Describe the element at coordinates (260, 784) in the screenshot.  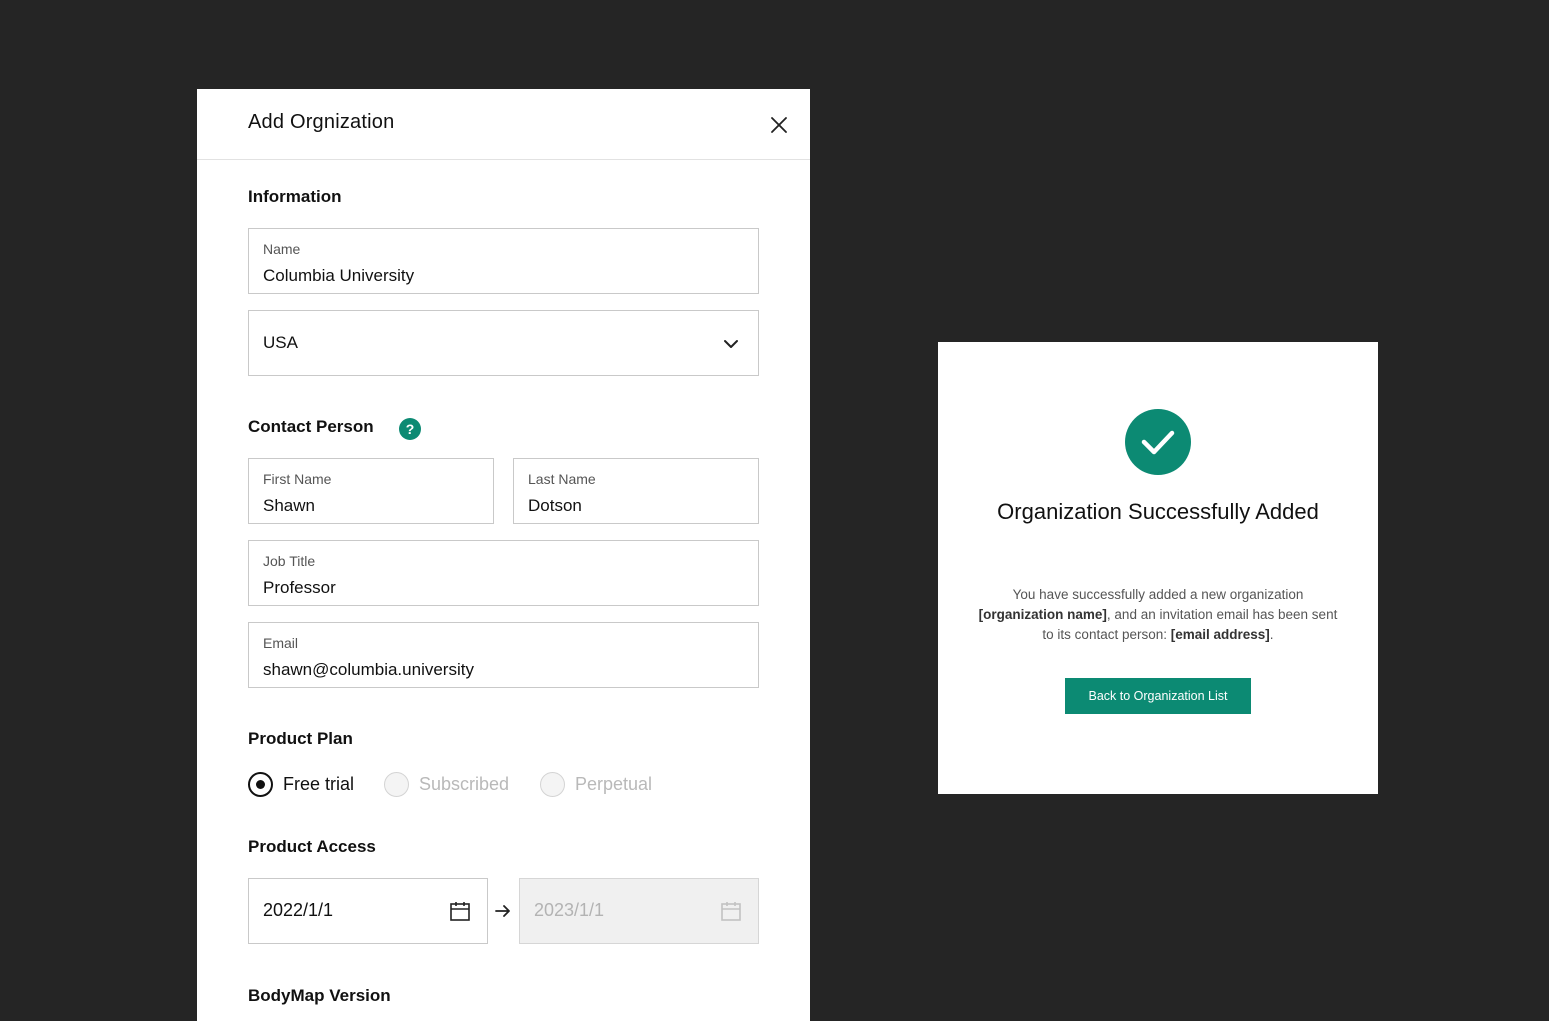
I see `radio-circle-selected` at that location.